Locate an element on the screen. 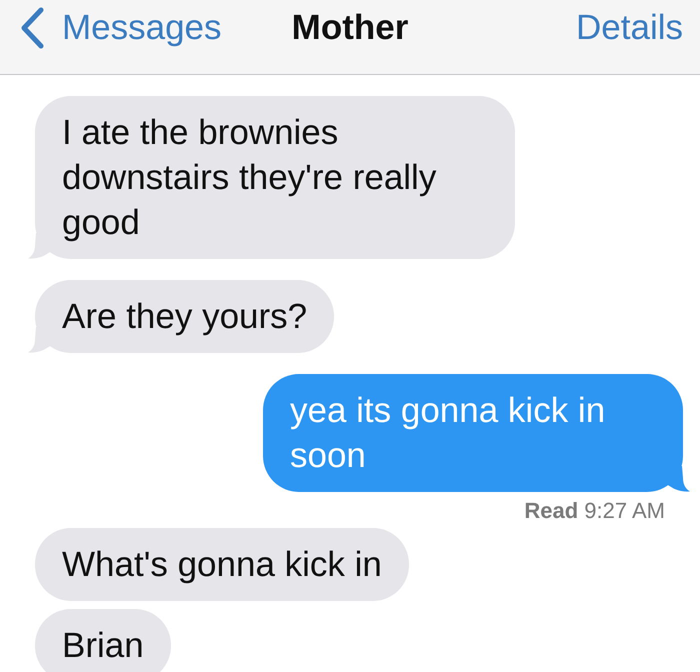 This screenshot has height=672, width=700. back-button: Messages is located at coordinates (111, 28).